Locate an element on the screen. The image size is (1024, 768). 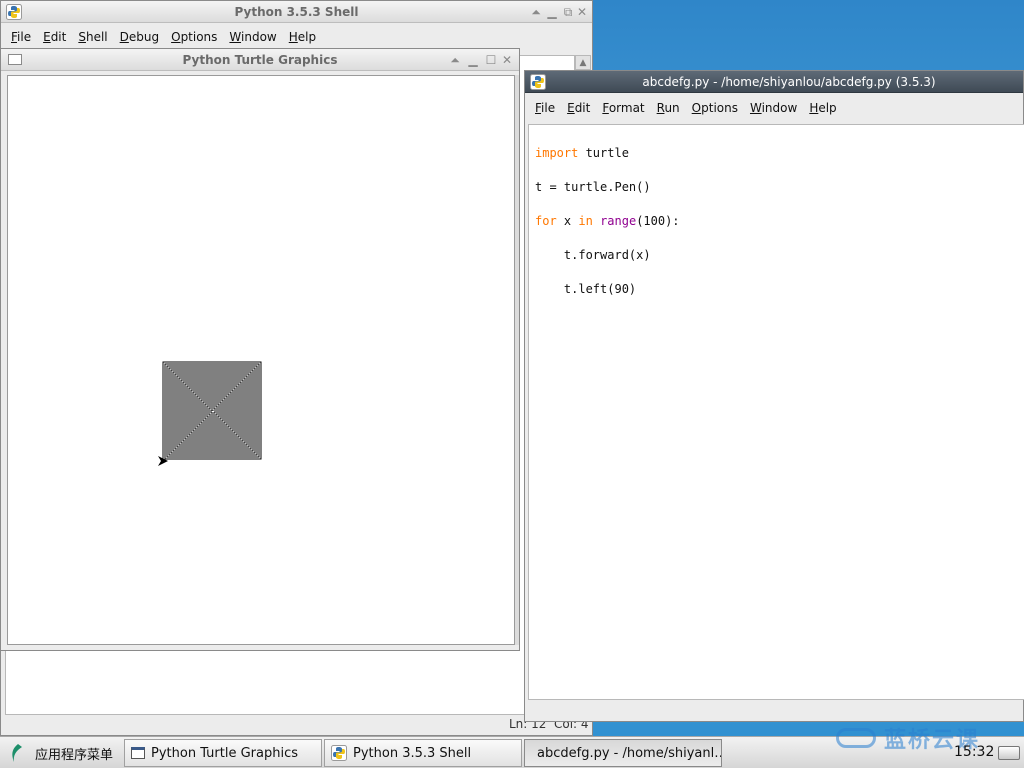
editor-menu-edit: Edit is located at coordinates (578, 108).